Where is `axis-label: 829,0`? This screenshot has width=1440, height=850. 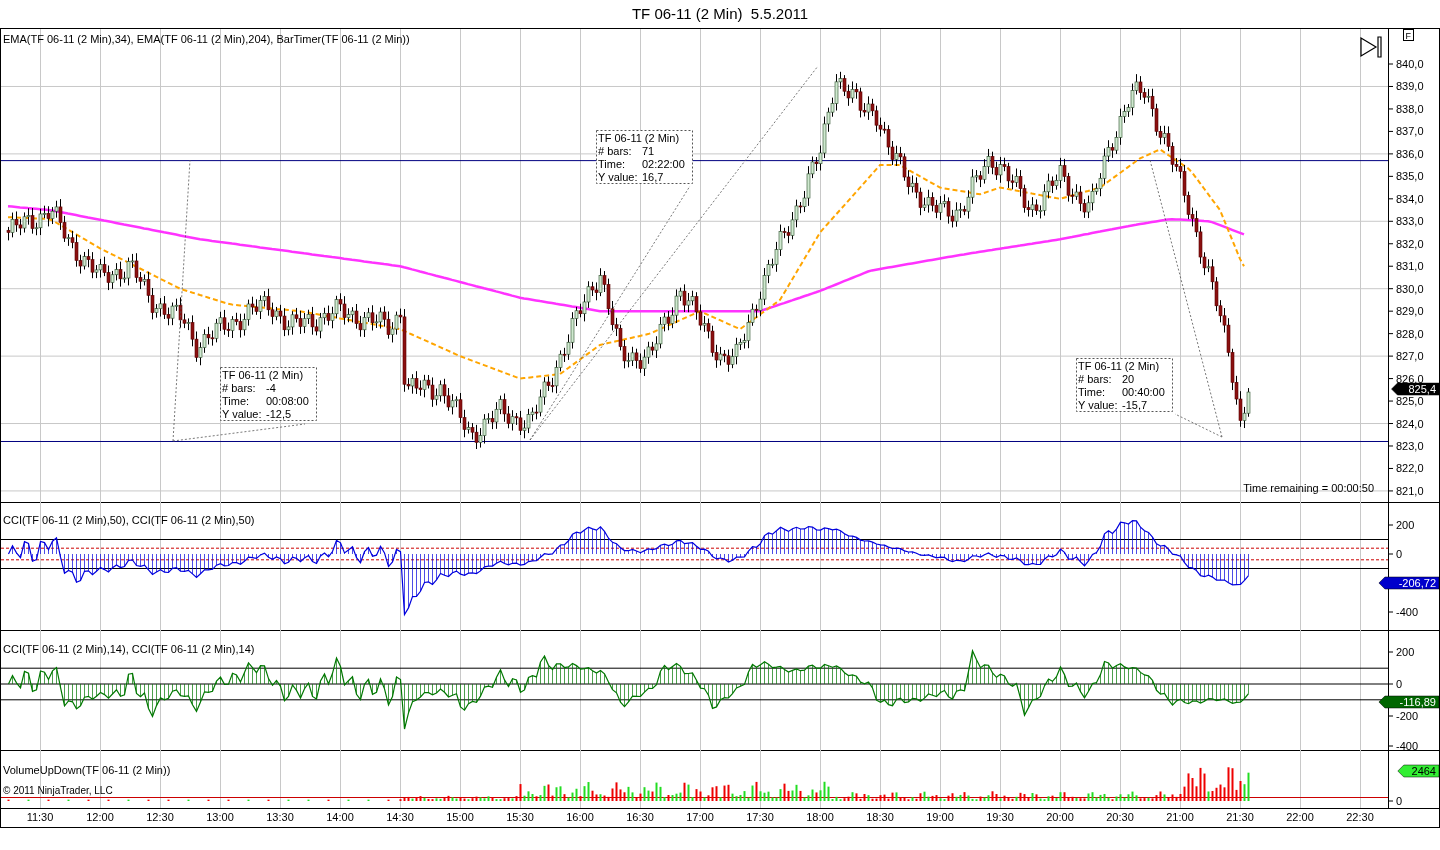
axis-label: 829,0 is located at coordinates (1410, 311).